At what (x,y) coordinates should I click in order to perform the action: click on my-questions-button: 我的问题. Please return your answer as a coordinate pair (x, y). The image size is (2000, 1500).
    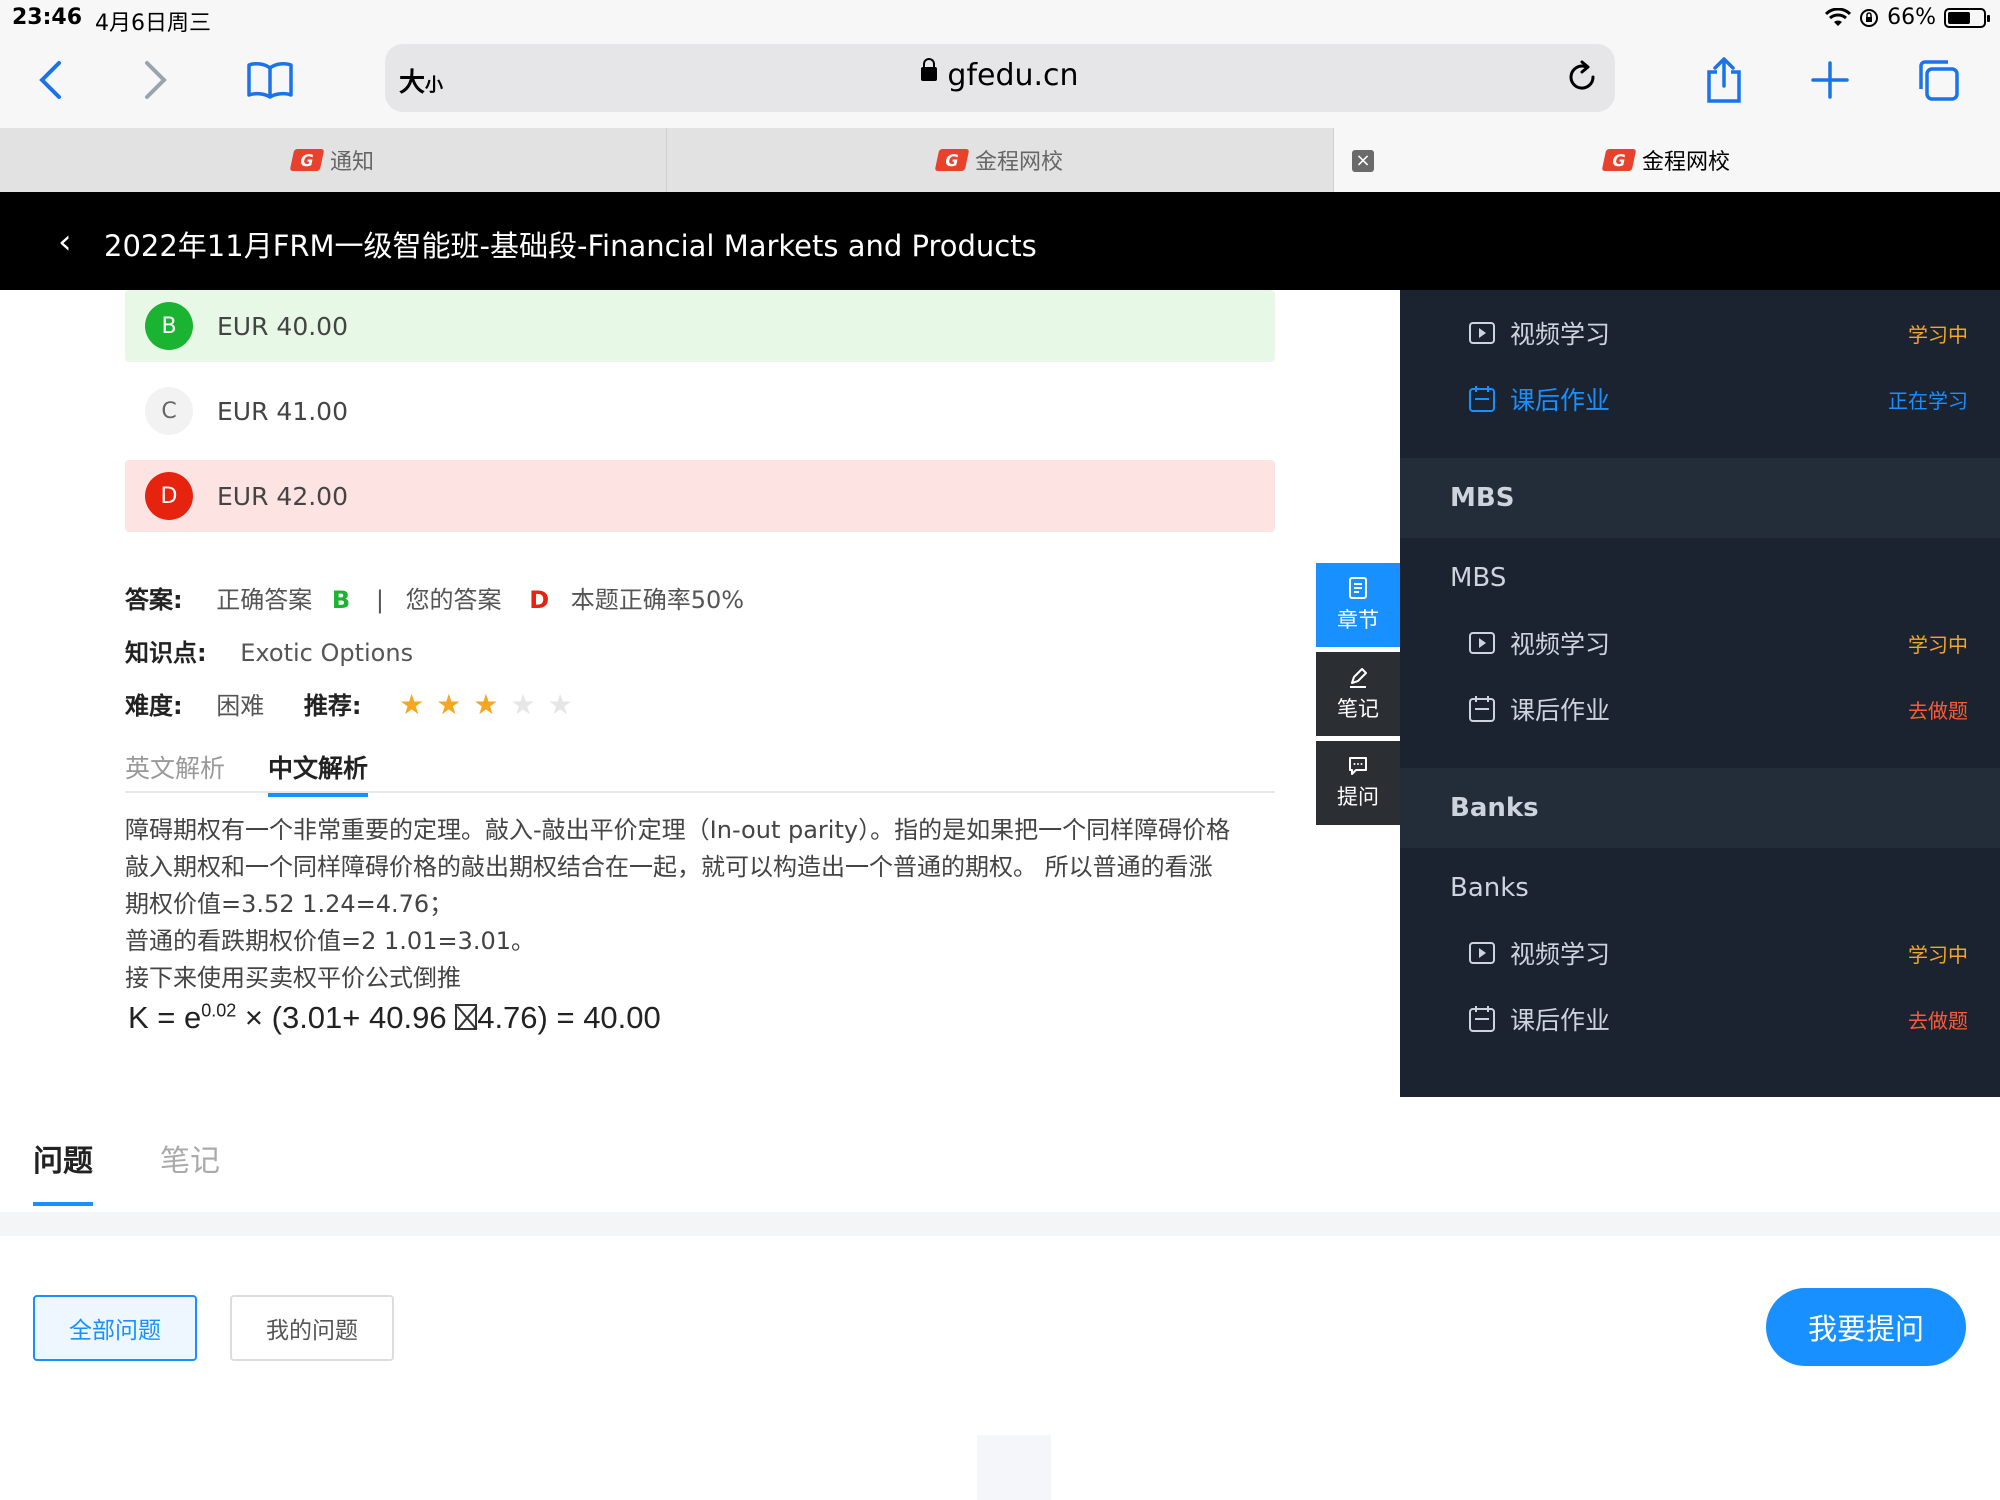
    Looking at the image, I should click on (312, 1328).